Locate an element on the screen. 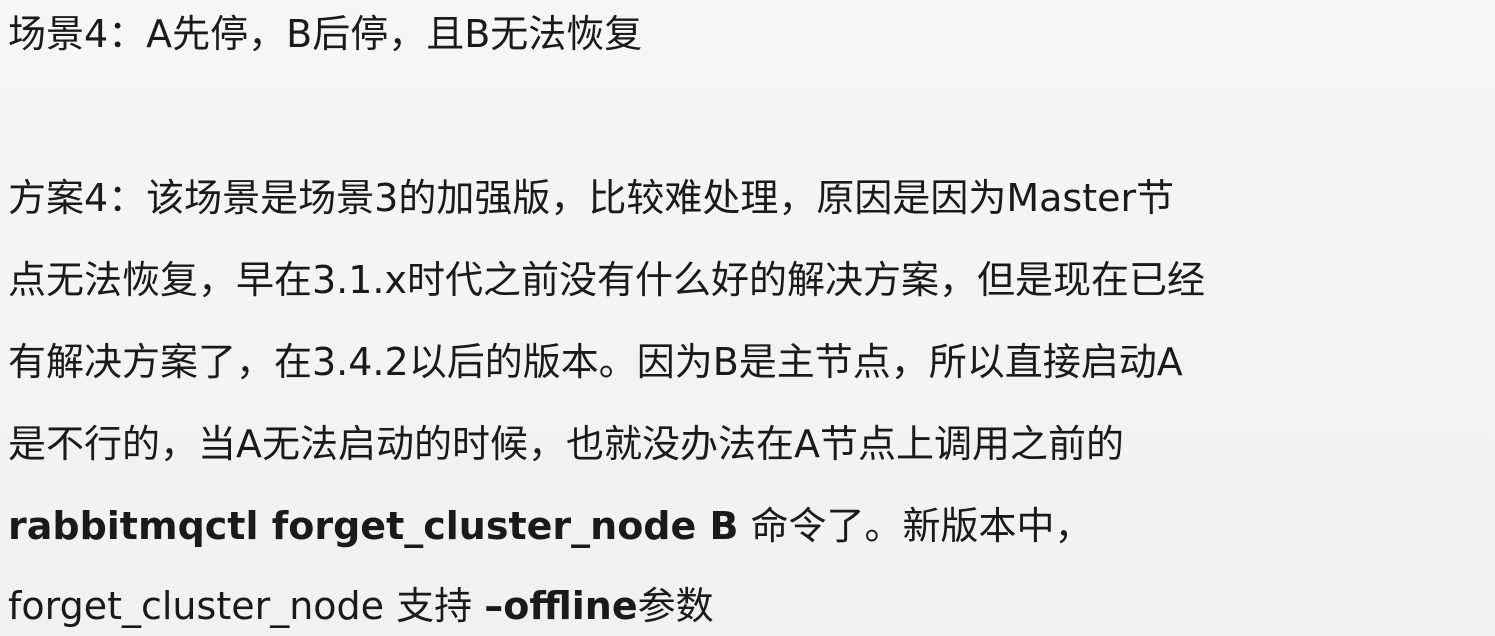 The height and width of the screenshot is (636, 1495). solution-line-1: 方案4：该场景是场景3的加强版，比较难处理，原因是因为Master节 is located at coordinates (591, 198).